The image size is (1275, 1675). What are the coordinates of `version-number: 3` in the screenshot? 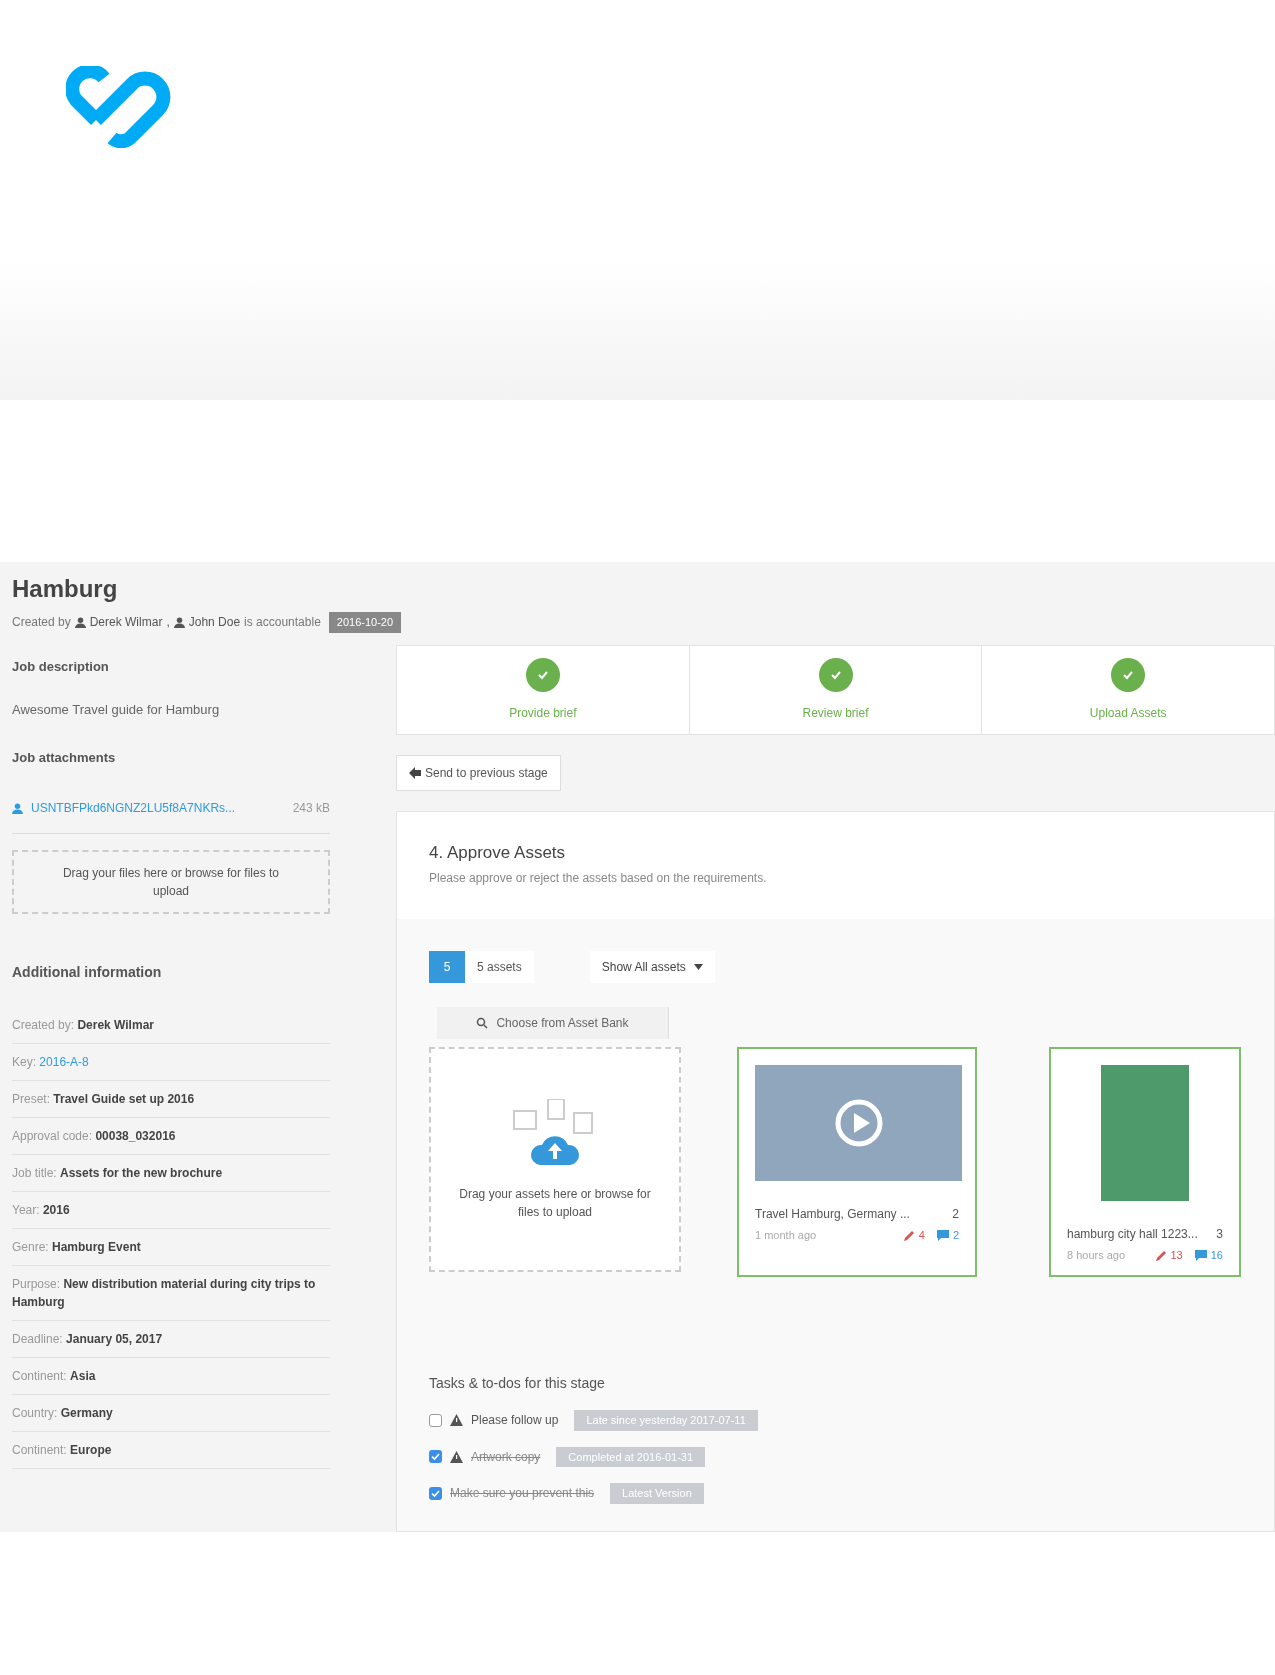 It's located at (1219, 1234).